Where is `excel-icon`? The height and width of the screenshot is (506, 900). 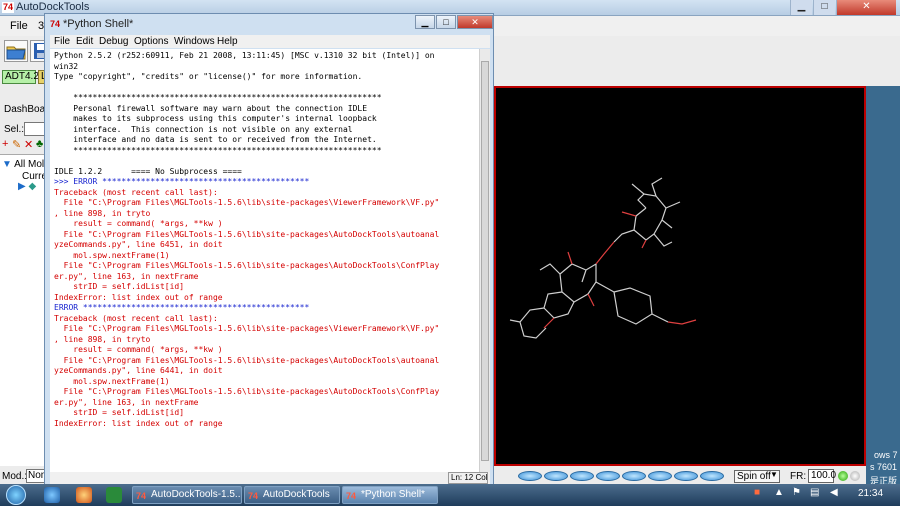 excel-icon is located at coordinates (114, 495).